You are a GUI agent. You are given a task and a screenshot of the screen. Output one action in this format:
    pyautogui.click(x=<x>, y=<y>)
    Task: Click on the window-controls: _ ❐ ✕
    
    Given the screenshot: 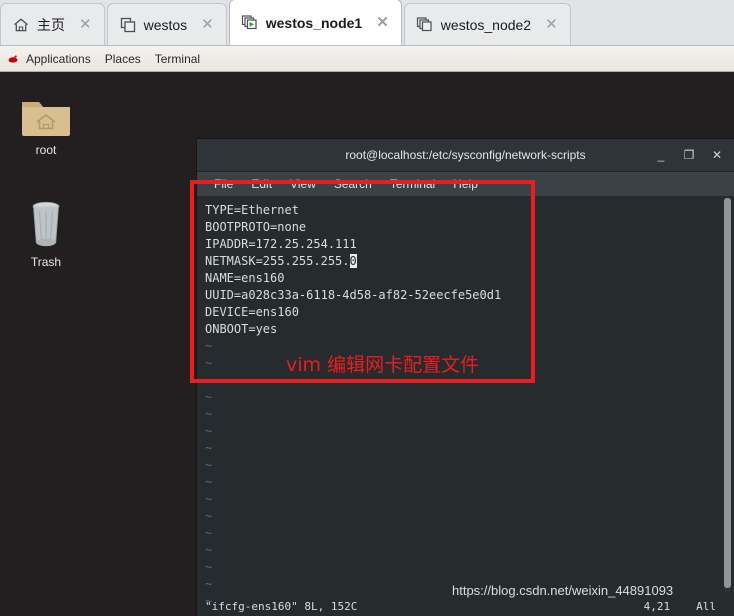 What is the action you would take?
    pyautogui.click(x=689, y=155)
    